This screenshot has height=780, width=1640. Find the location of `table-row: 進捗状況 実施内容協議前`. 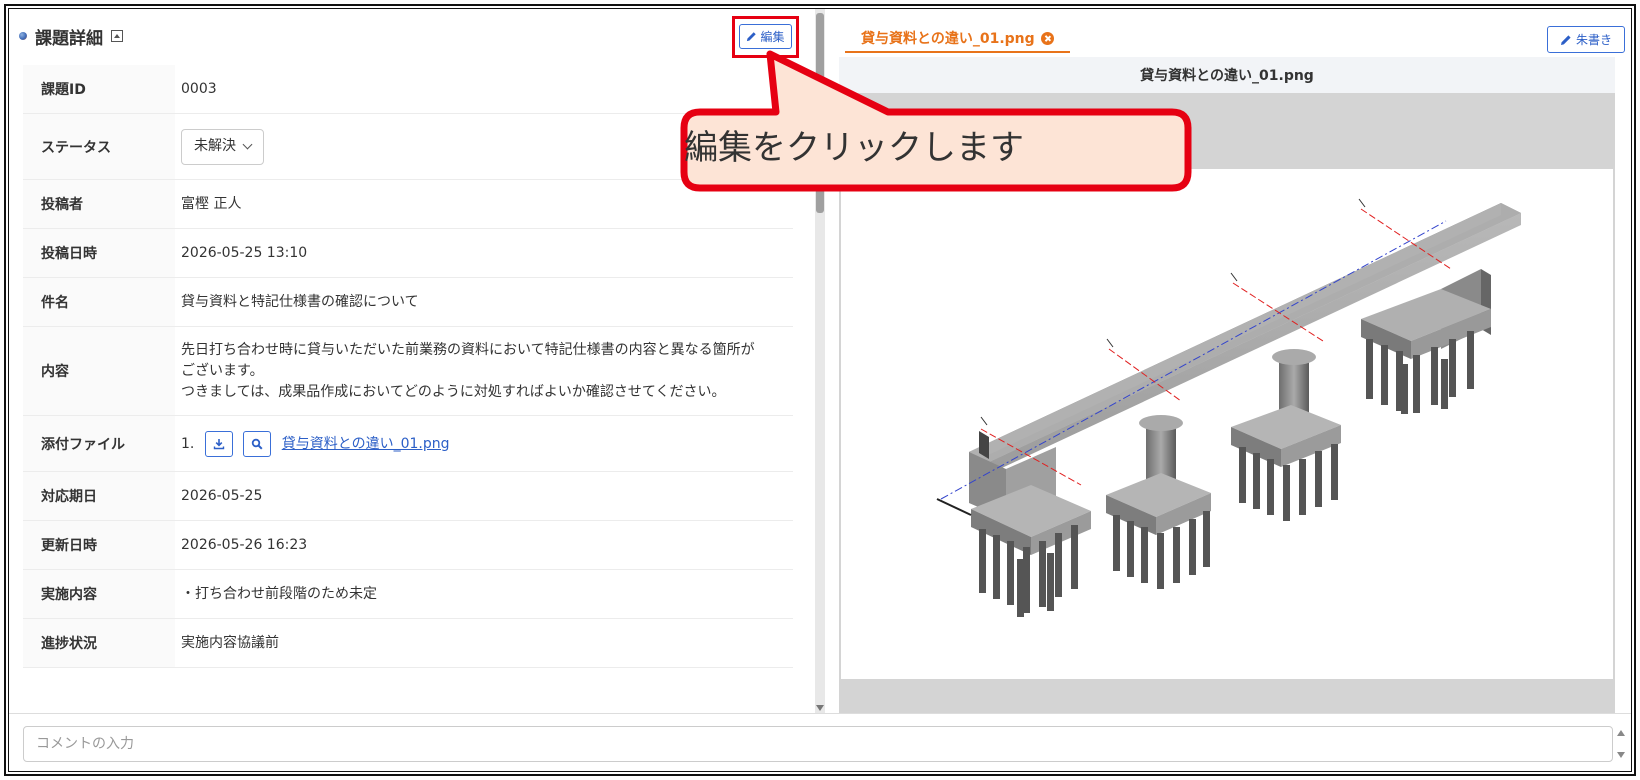

table-row: 進捗状況 実施内容協議前 is located at coordinates (408, 643).